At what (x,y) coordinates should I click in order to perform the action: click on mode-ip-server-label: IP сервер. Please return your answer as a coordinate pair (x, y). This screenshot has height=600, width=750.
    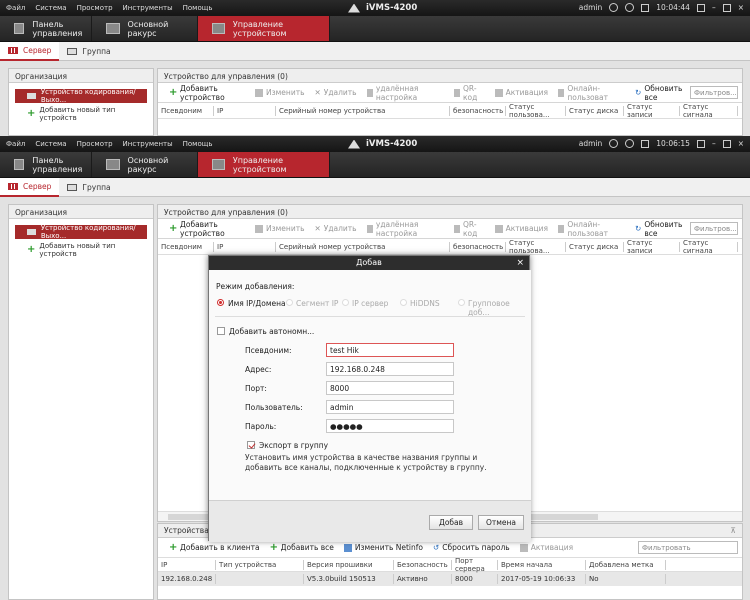
    Looking at the image, I should click on (370, 303).